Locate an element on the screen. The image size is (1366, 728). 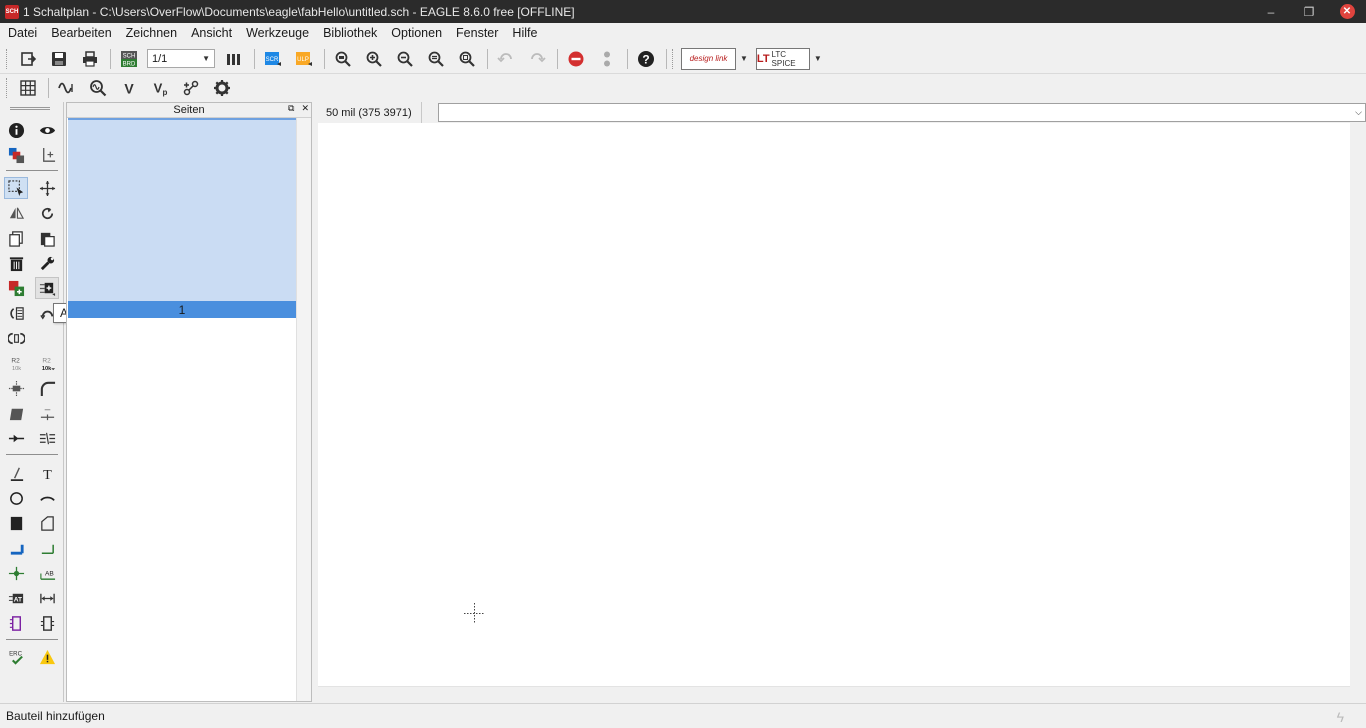
info-tool is located at coordinates (16, 130).